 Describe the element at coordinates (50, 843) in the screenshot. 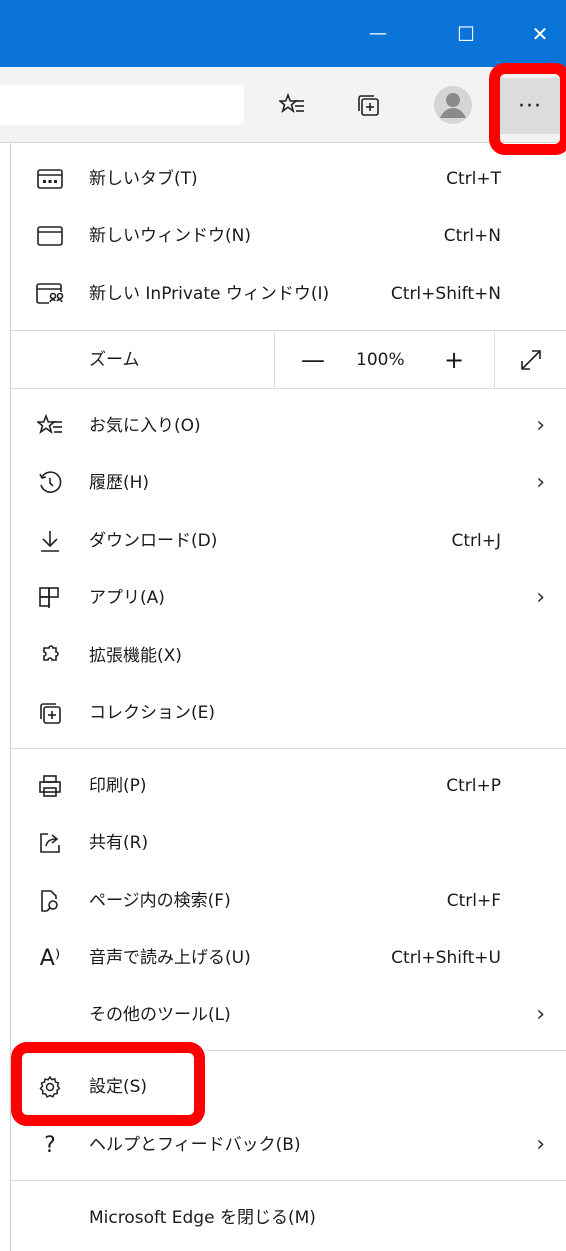

I see `share-icon` at that location.